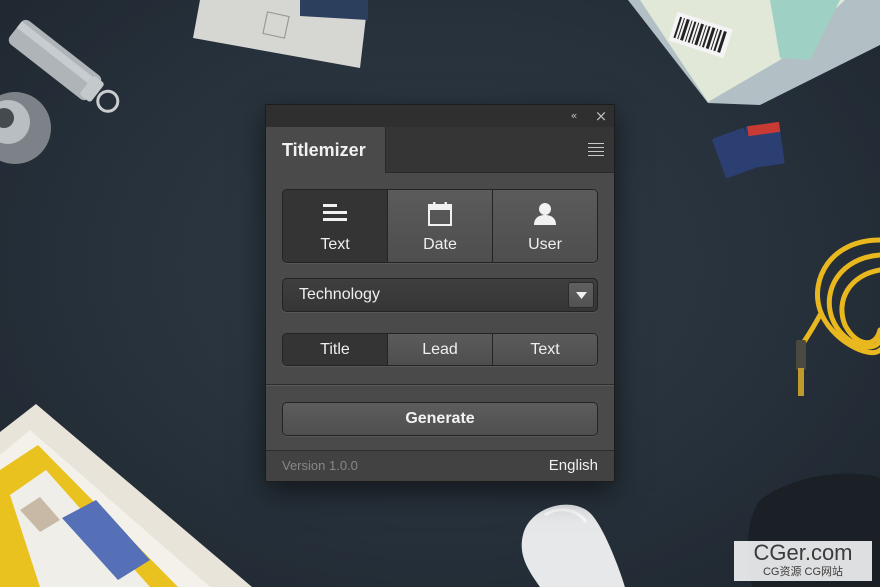 The width and height of the screenshot is (880, 587). I want to click on collapse-icon: «, so click(574, 116).